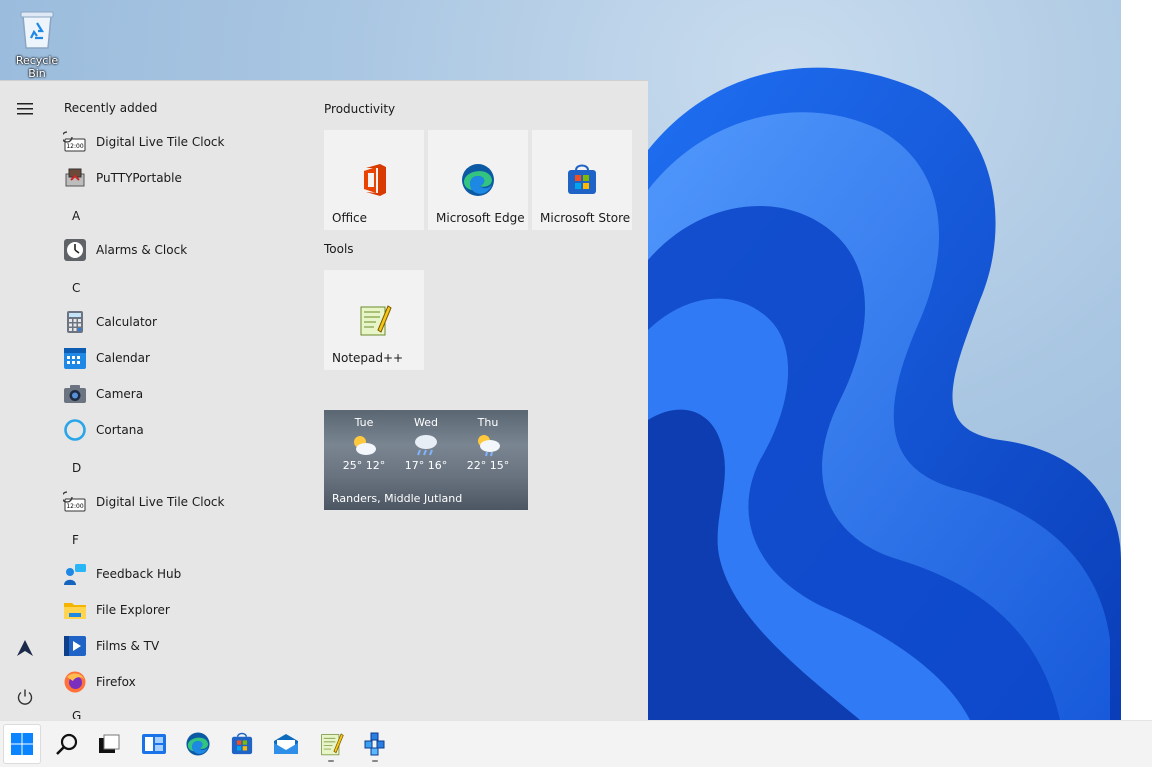 This screenshot has height=767, width=1152. I want to click on power-button, so click(25, 697).